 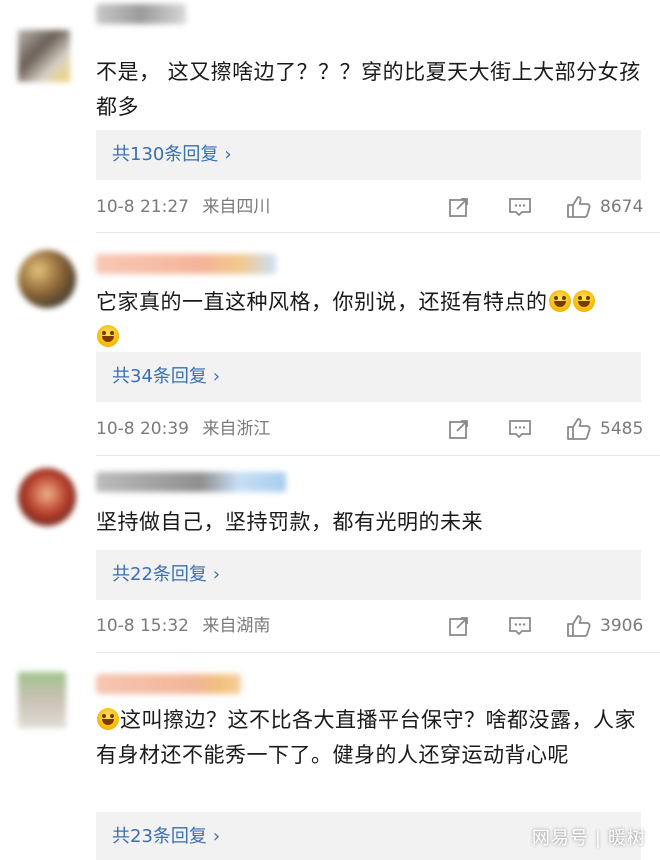 What do you see at coordinates (142, 429) in the screenshot?
I see `comment-time: 10-8 20:39` at bounding box center [142, 429].